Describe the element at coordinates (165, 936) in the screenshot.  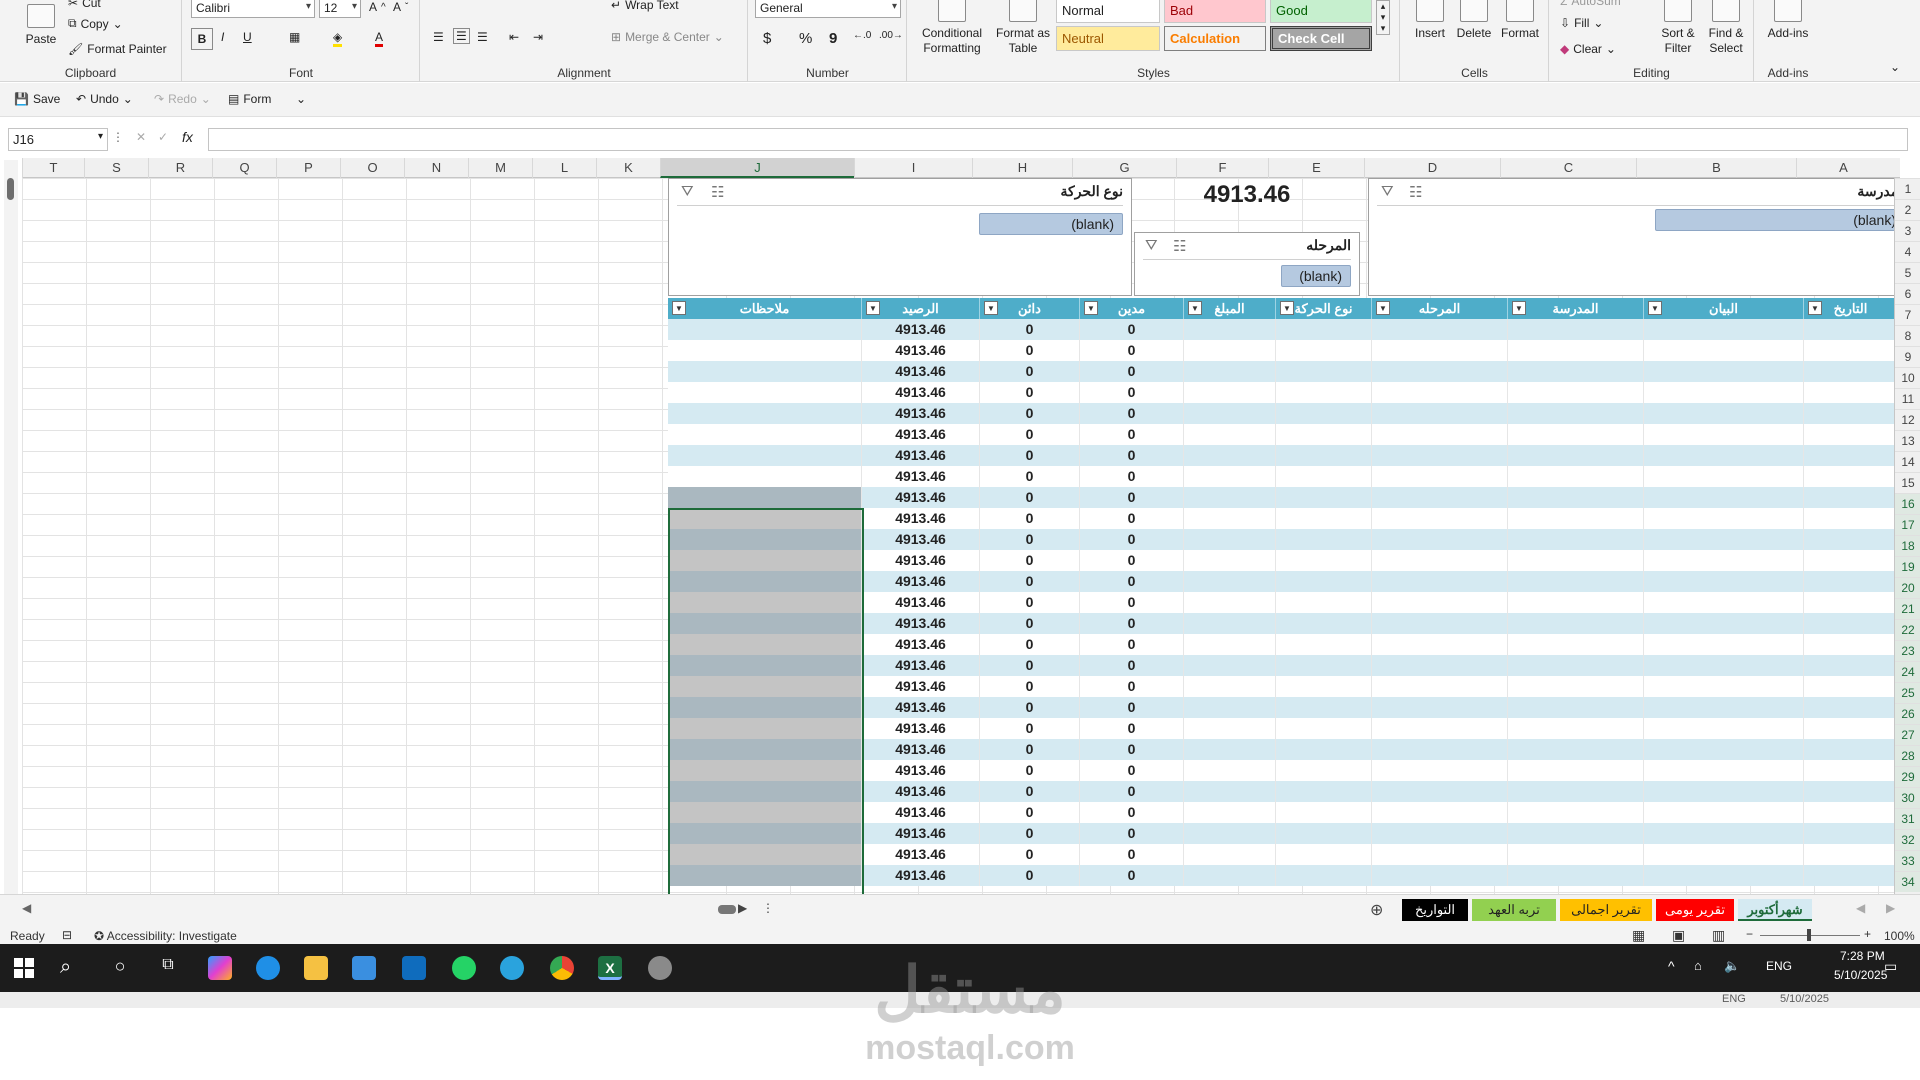
I see `accessibility-status: ✪ Accessibility: Investigate` at that location.